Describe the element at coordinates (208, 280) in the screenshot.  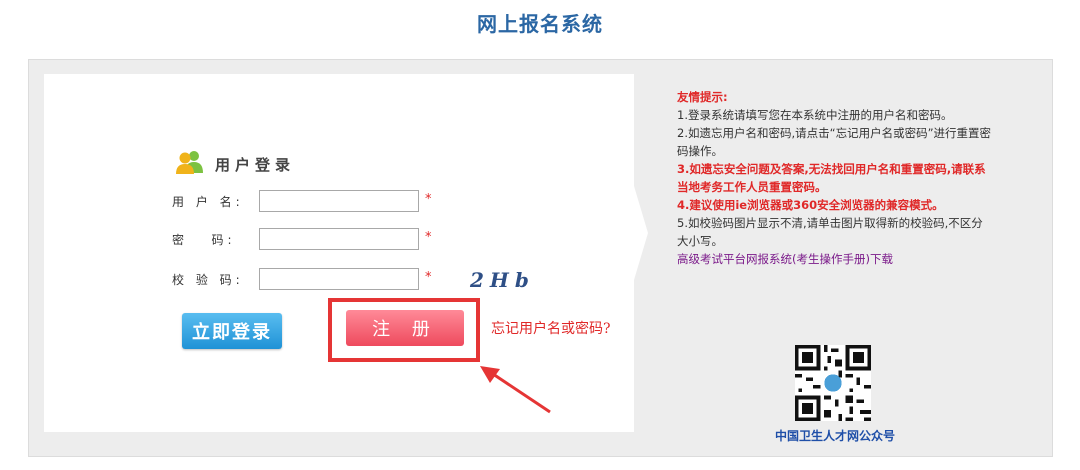
I see `captcha-label: 校 验 码:` at that location.